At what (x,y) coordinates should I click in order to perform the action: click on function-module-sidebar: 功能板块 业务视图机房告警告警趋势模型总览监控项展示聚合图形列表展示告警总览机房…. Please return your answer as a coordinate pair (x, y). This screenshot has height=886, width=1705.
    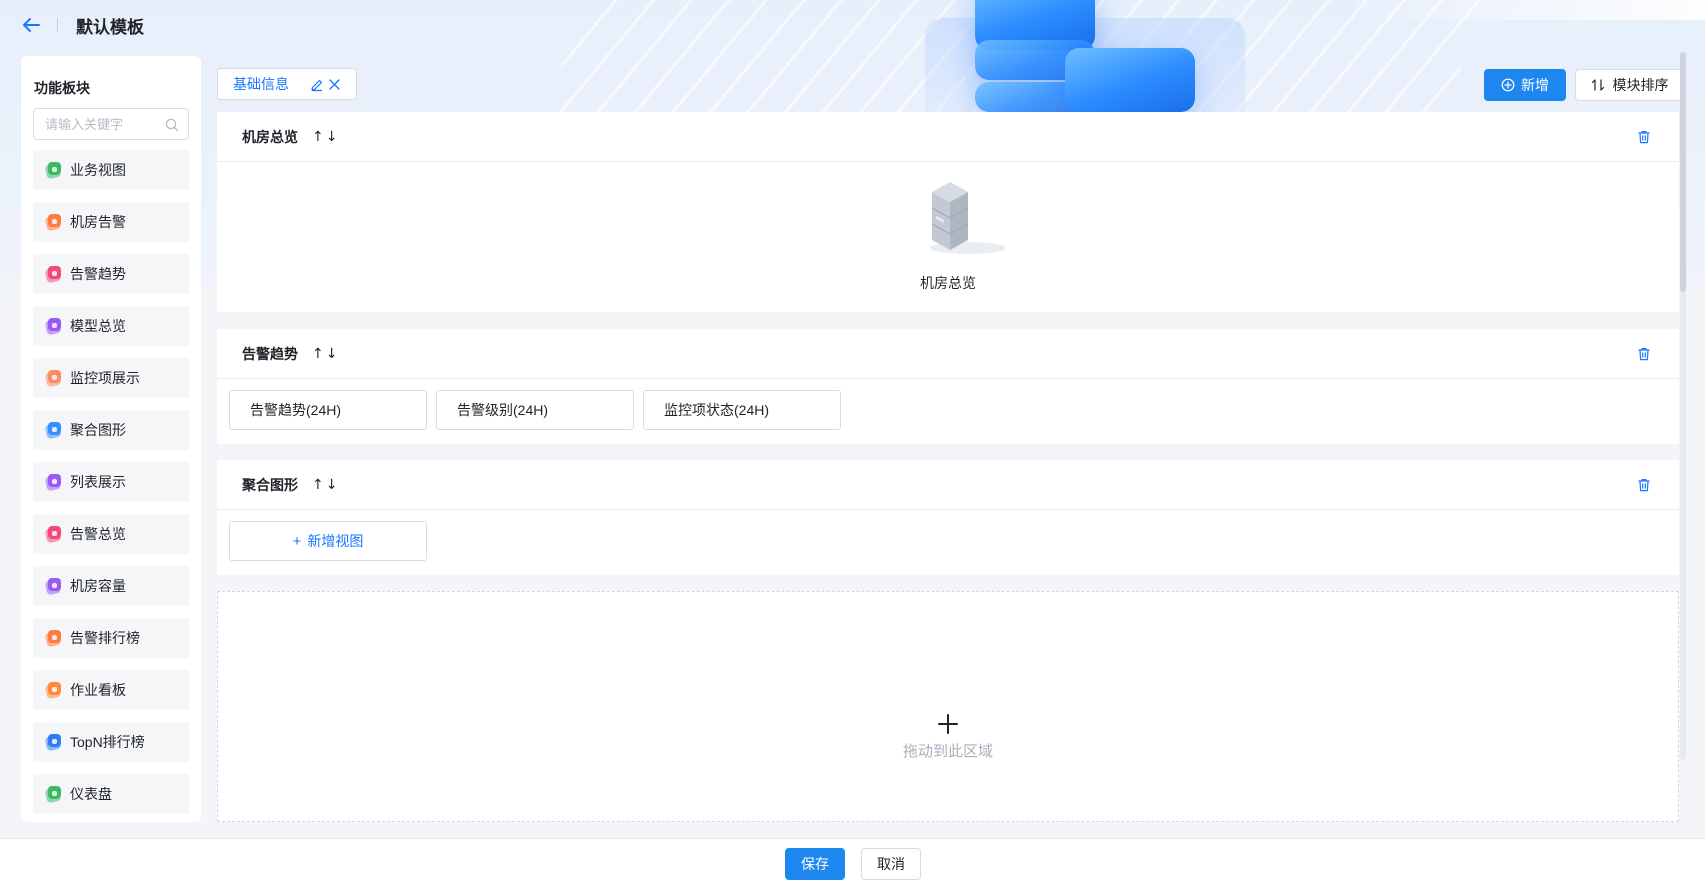
    Looking at the image, I should click on (111, 439).